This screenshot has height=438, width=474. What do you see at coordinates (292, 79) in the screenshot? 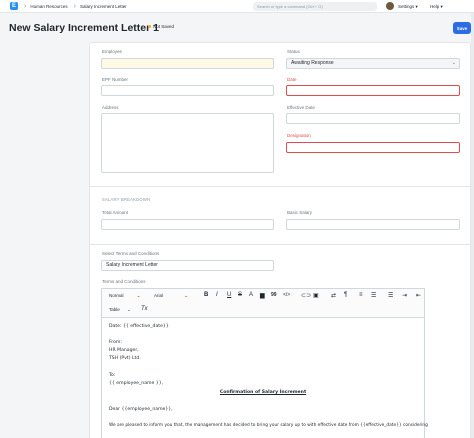
I see `date-label: Date` at bounding box center [292, 79].